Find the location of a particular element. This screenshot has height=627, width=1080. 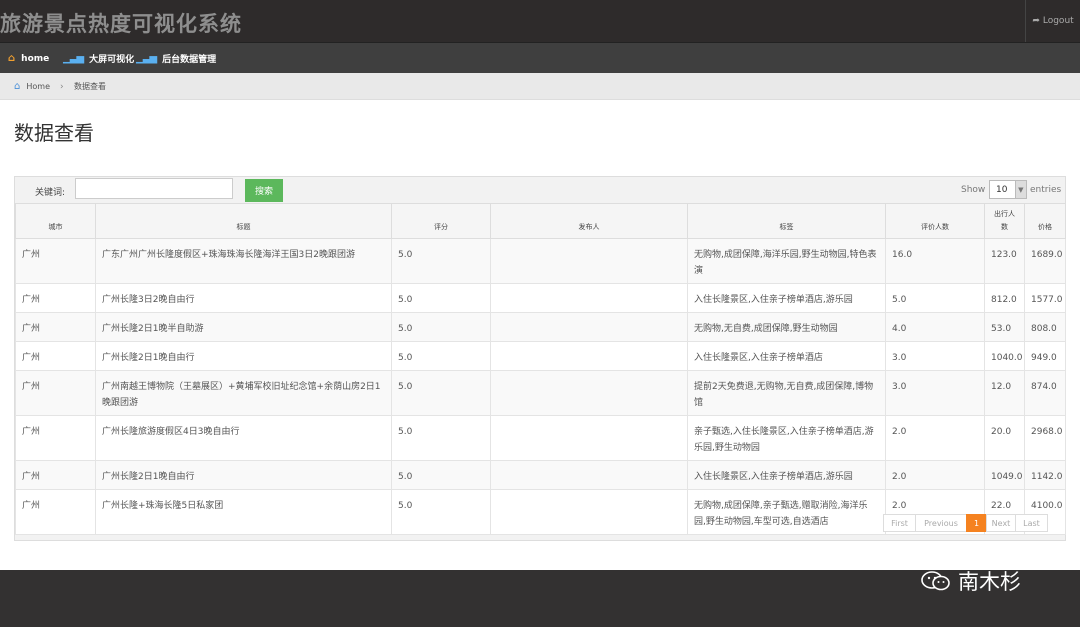

table-cell: 874.0 is located at coordinates (1045, 393).